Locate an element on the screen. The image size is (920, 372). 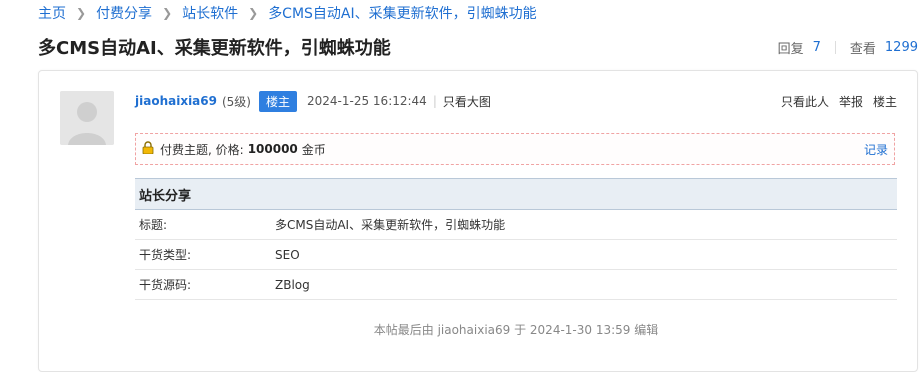
row-value-source: ZBlog is located at coordinates (584, 284).